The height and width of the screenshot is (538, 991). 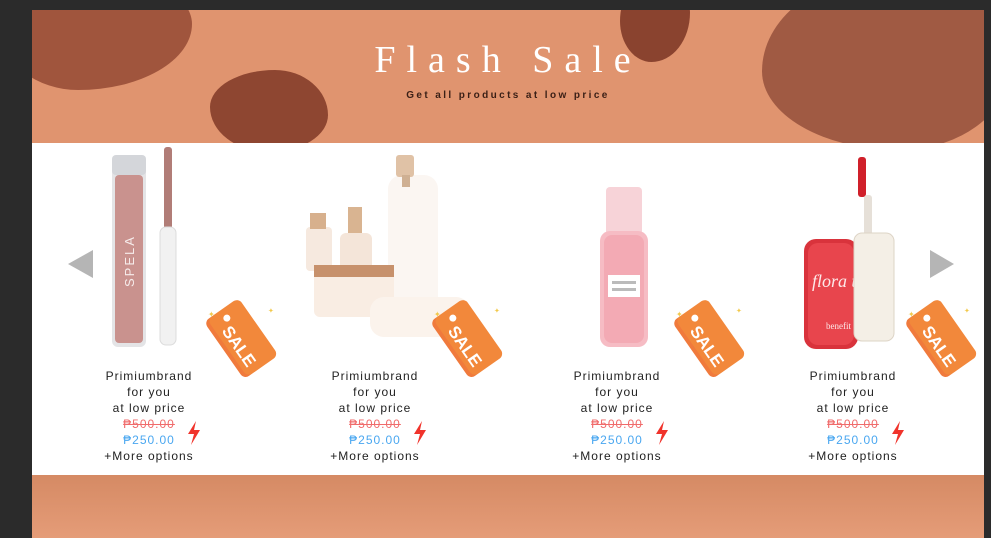 What do you see at coordinates (838, 326) in the screenshot?
I see `brand-label-text: benefit` at bounding box center [838, 326].